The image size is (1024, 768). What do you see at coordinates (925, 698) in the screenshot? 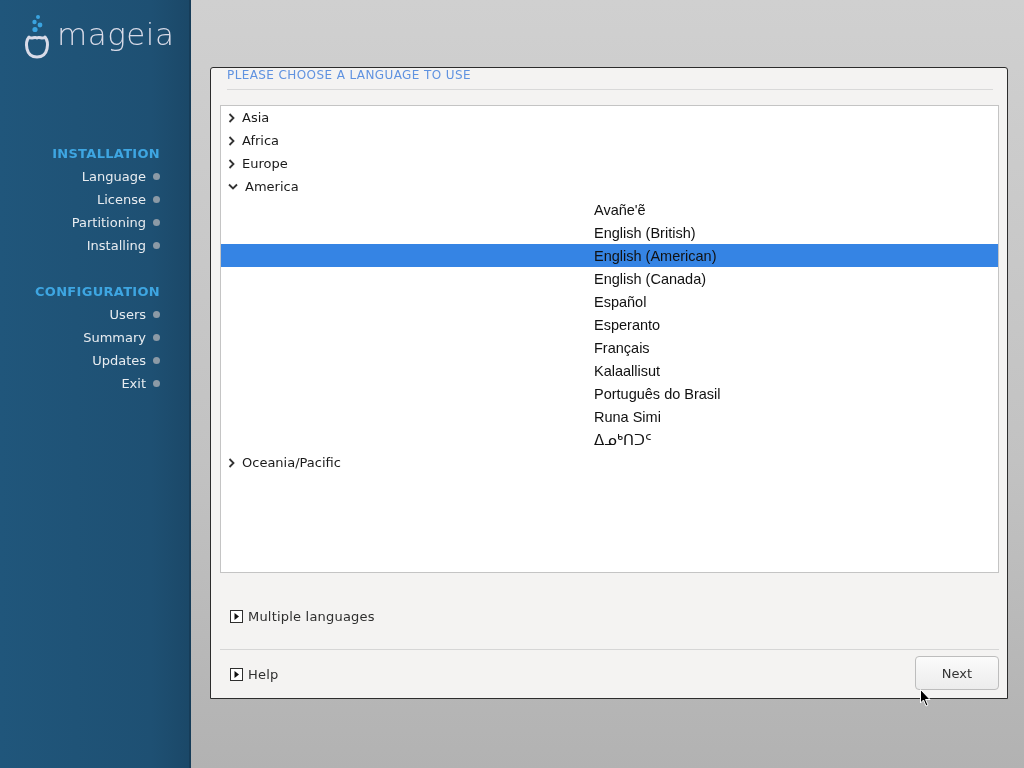
I see `mouse-pointer-icon` at bounding box center [925, 698].